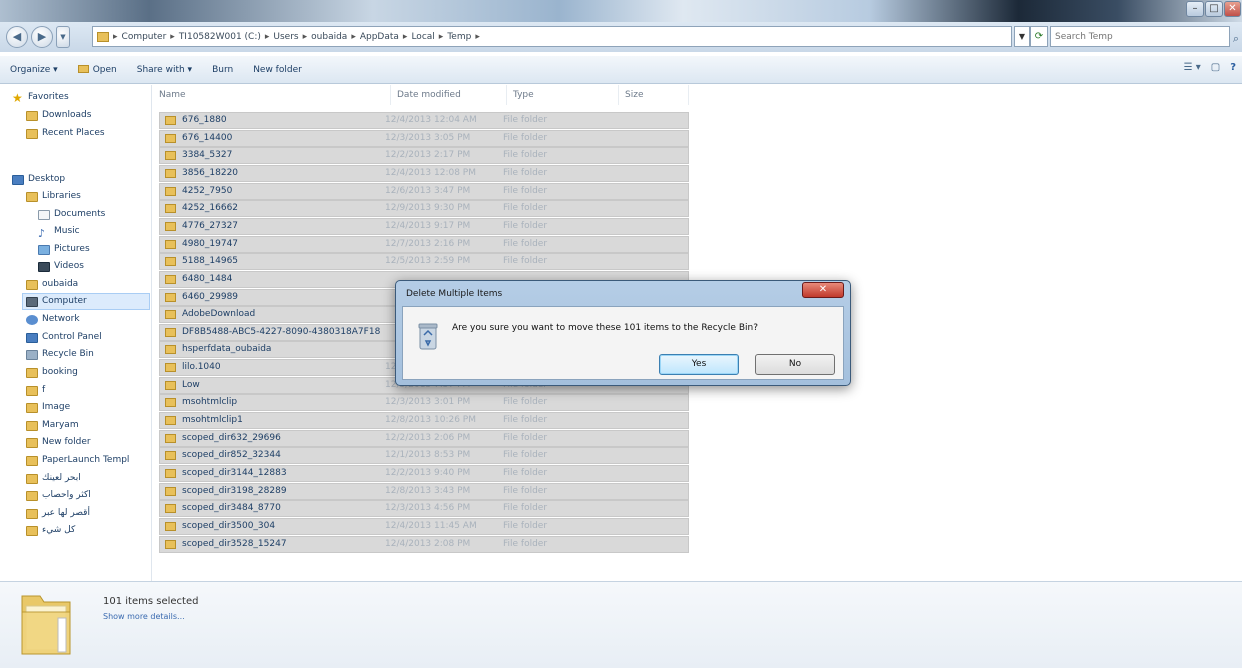 The height and width of the screenshot is (668, 1242). I want to click on search-box: ⌕, so click(1144, 36).